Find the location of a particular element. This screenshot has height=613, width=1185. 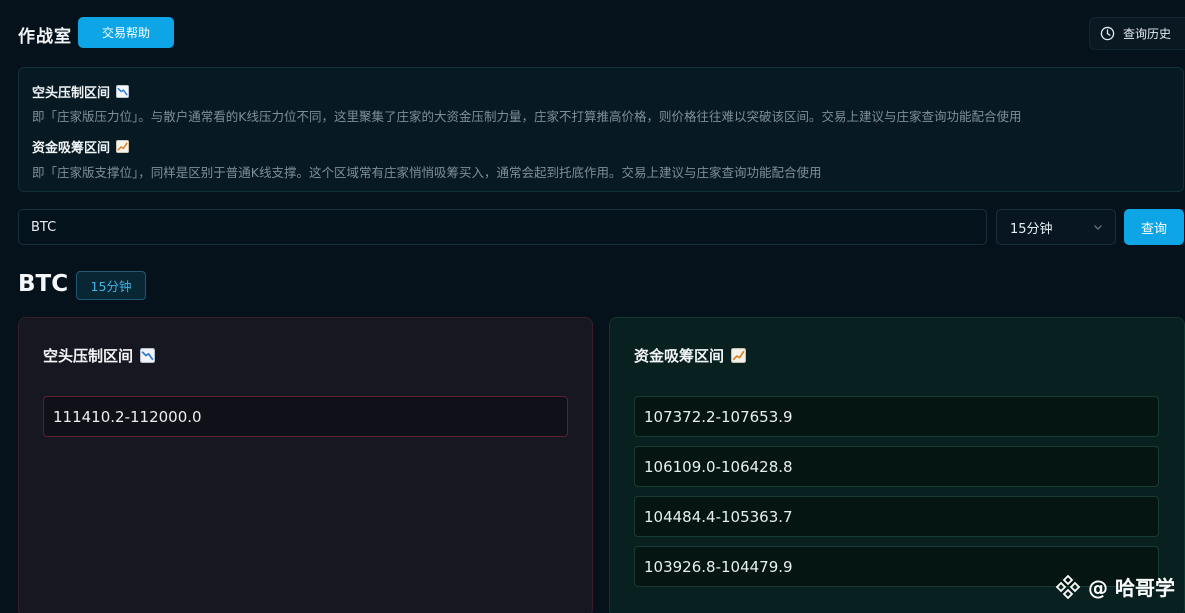

header: 作战室 交易帮助 查询历史 is located at coordinates (601, 33).